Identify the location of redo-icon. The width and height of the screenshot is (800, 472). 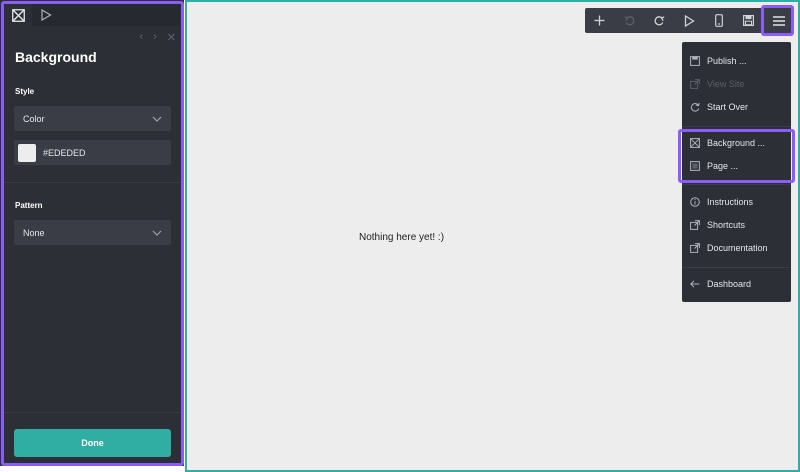
(660, 20).